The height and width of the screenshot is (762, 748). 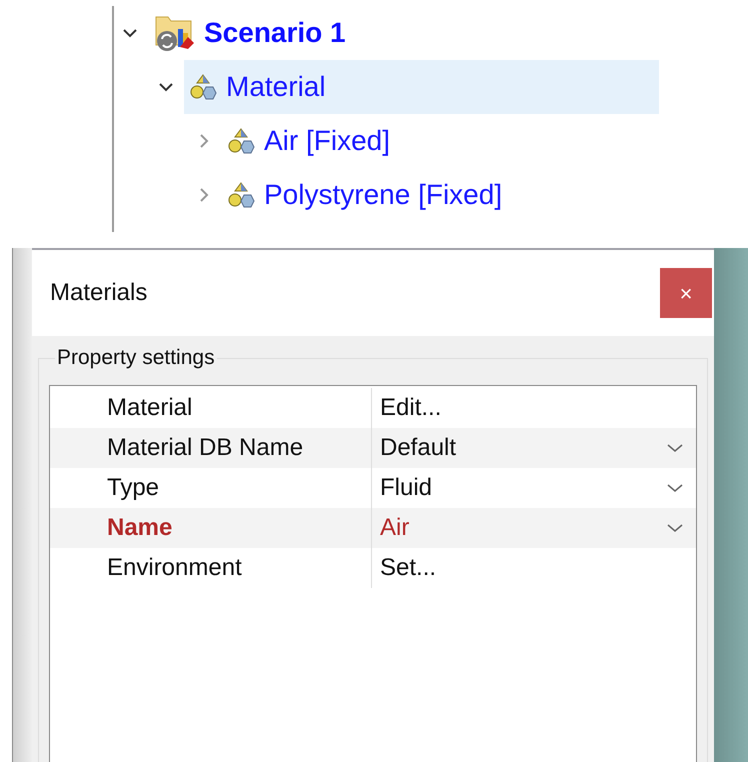 I want to click on tree-item: Material, so click(x=421, y=87).